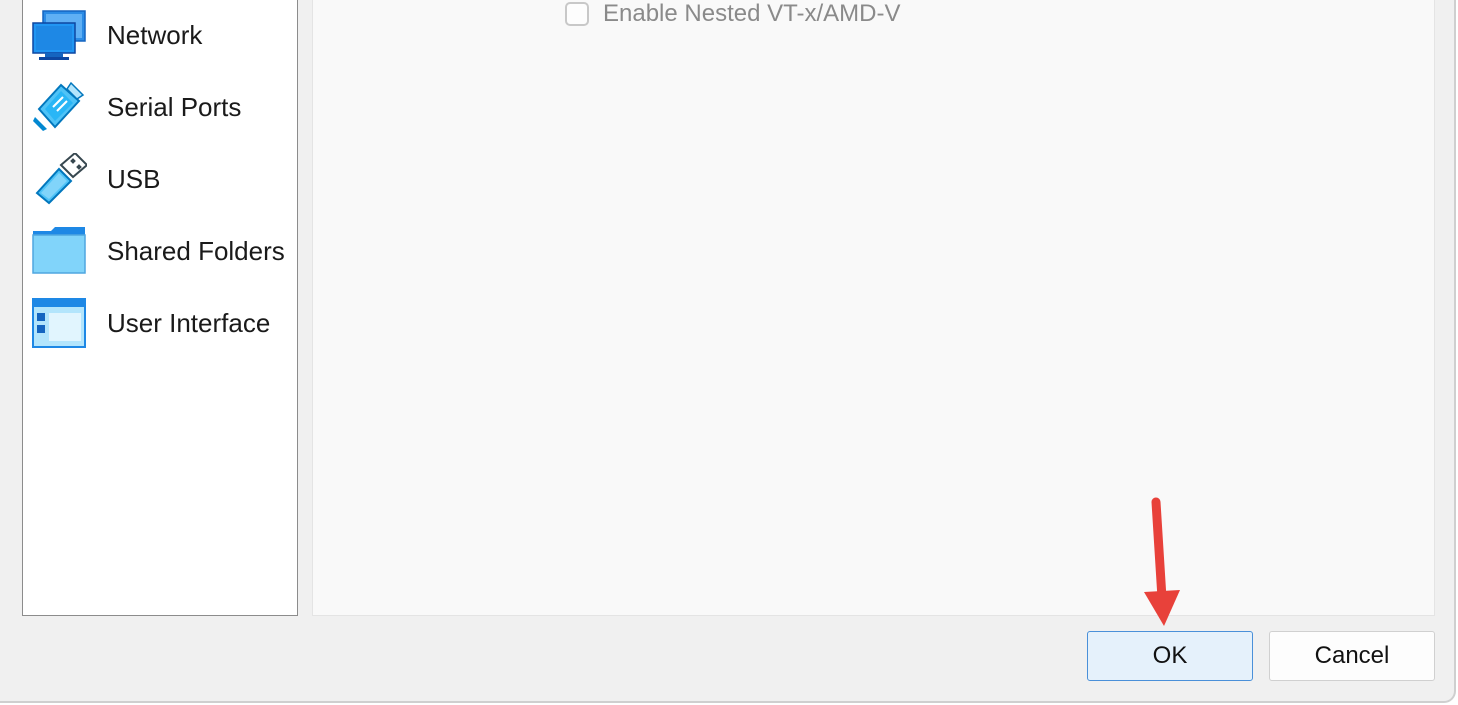 The height and width of the screenshot is (705, 1458). Describe the element at coordinates (196, 250) in the screenshot. I see `sidebar-item-label: Shared Folders` at that location.